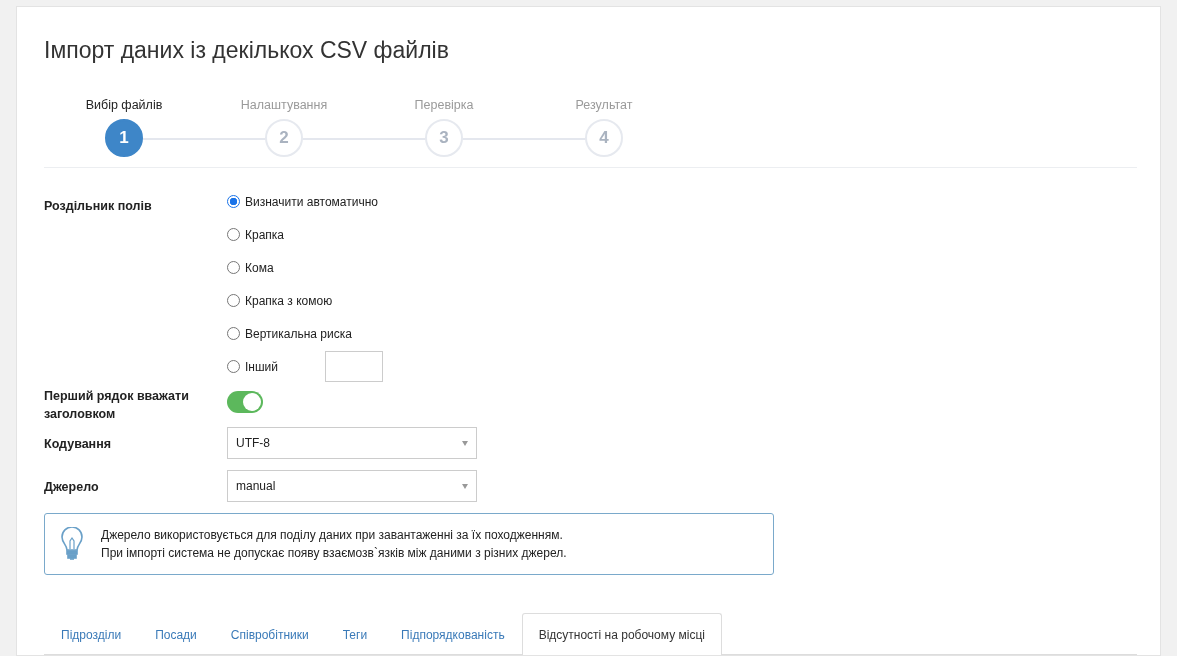 The width and height of the screenshot is (1177, 656). What do you see at coordinates (284, 105) in the screenshot?
I see `step-label: Налаштування` at bounding box center [284, 105].